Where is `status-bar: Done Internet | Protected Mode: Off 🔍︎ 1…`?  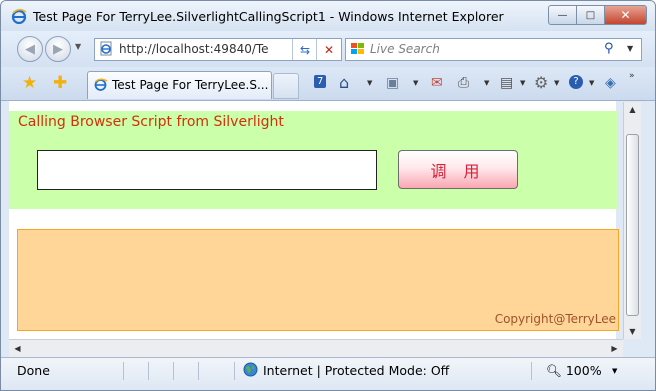
status-bar: Done Internet | Protected Mode: Off 🔍︎ 1… is located at coordinates (328, 373).